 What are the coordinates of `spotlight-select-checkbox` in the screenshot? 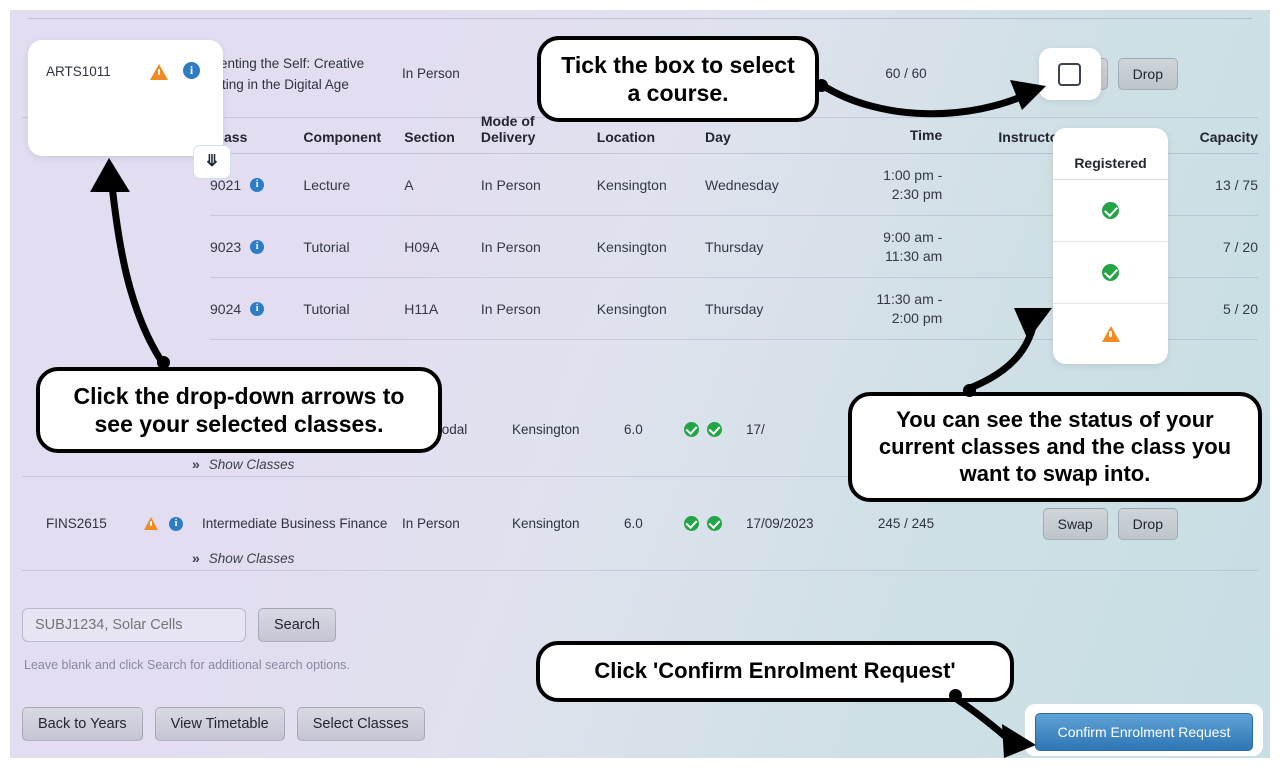 It's located at (1070, 74).